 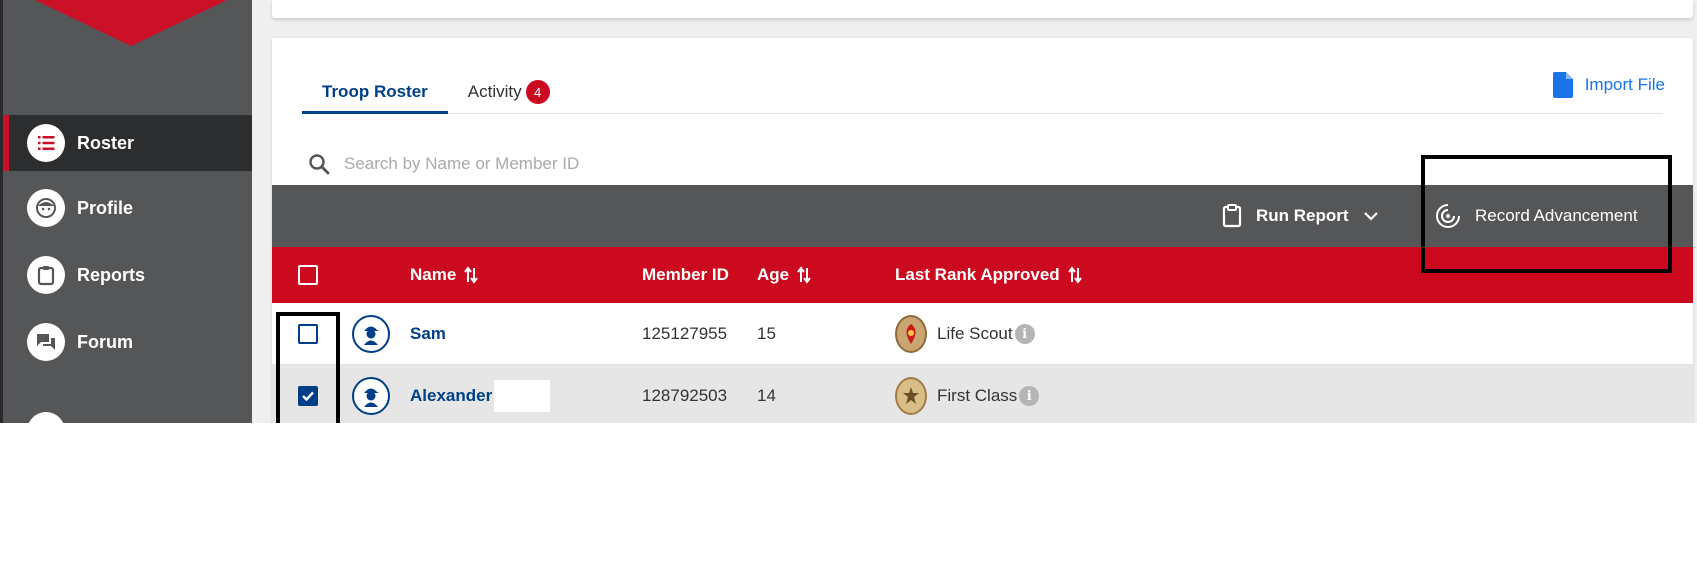 I want to click on import-file-button: Import File, so click(x=1608, y=85).